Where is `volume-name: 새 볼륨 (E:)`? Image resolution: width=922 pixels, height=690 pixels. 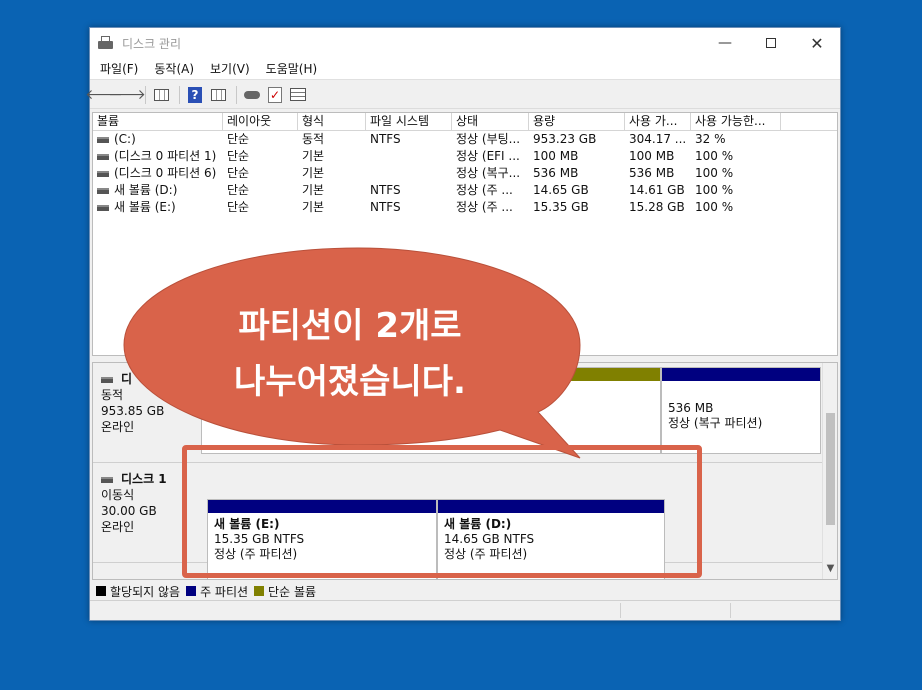 volume-name: 새 볼륨 (E:) is located at coordinates (145, 207).